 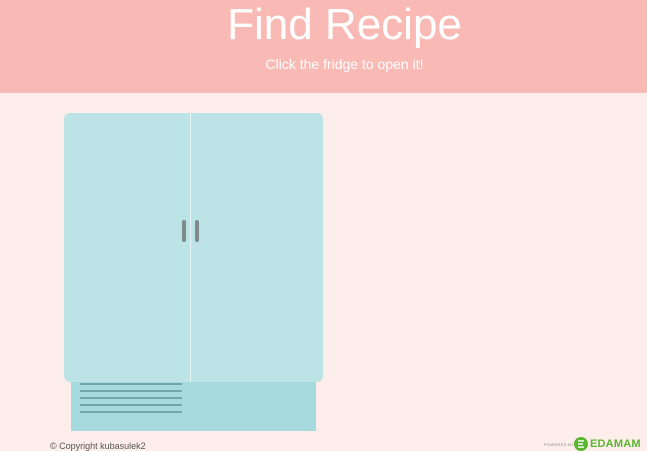 What do you see at coordinates (193, 403) in the screenshot?
I see `fridge-base` at bounding box center [193, 403].